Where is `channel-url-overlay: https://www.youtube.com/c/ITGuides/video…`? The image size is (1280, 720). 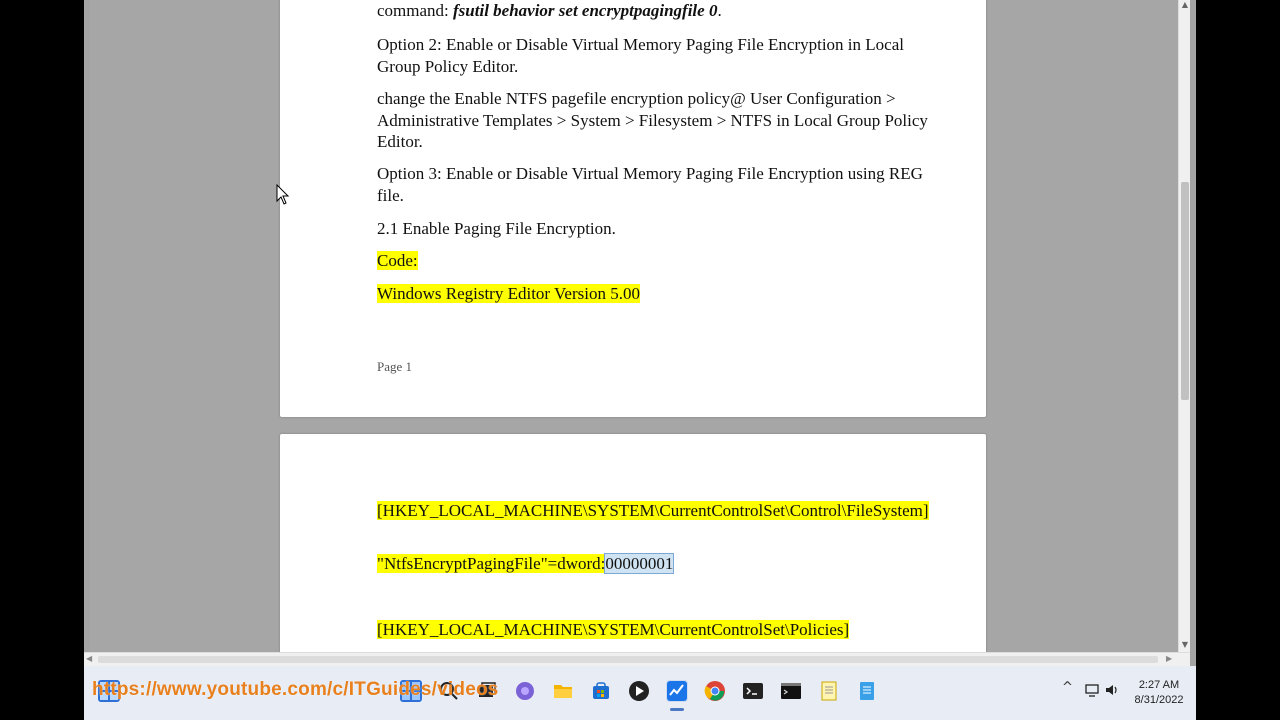
channel-url-overlay: https://www.youtube.com/c/ITGuides/video… is located at coordinates (295, 689).